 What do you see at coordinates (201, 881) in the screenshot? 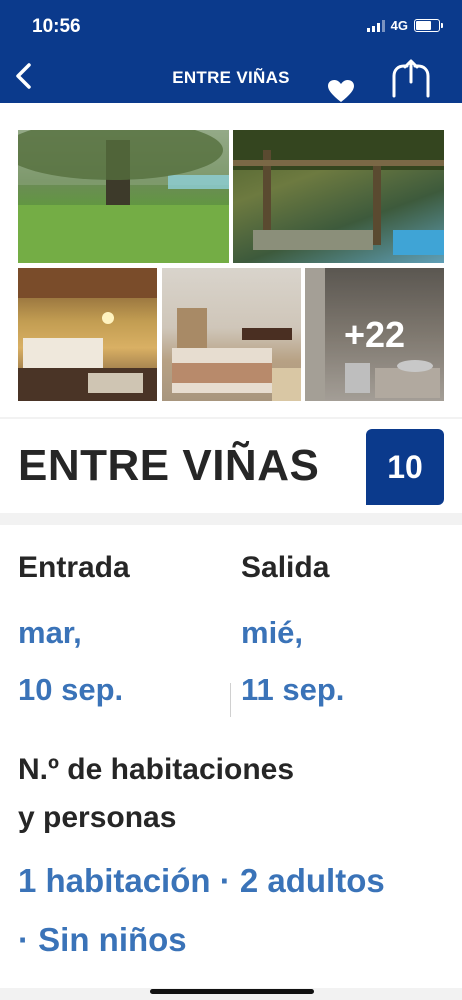
I see `occupancy-summary: 1 habitación · 2 adultos` at bounding box center [201, 881].